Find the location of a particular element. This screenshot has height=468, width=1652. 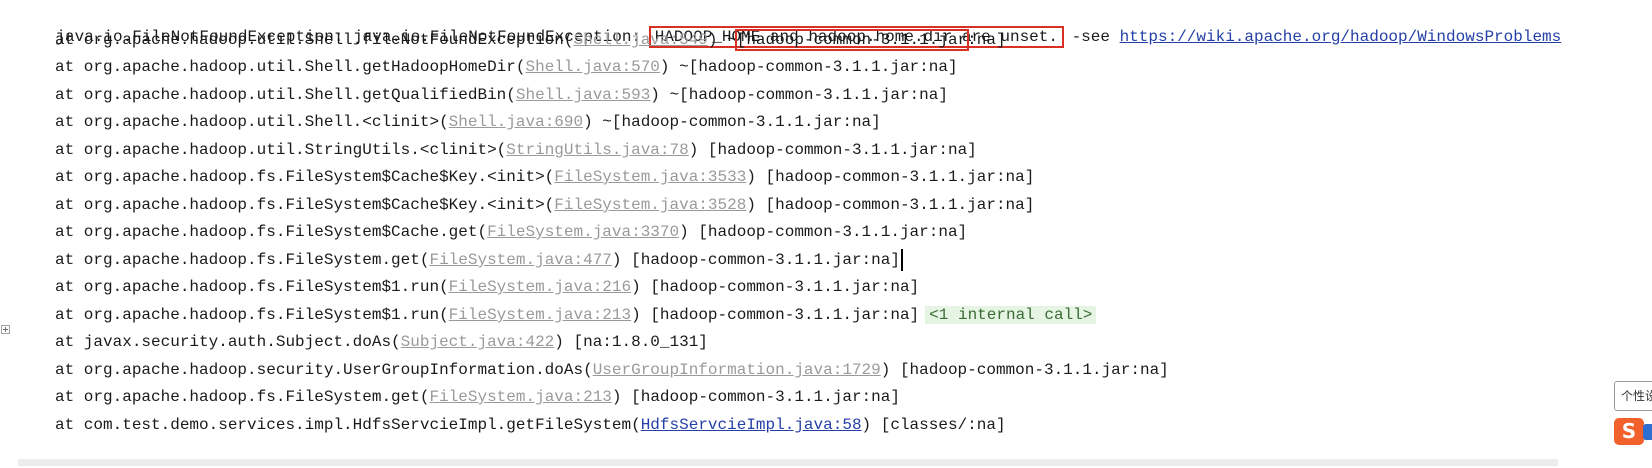

horizontal-scrollbar is located at coordinates (788, 462).